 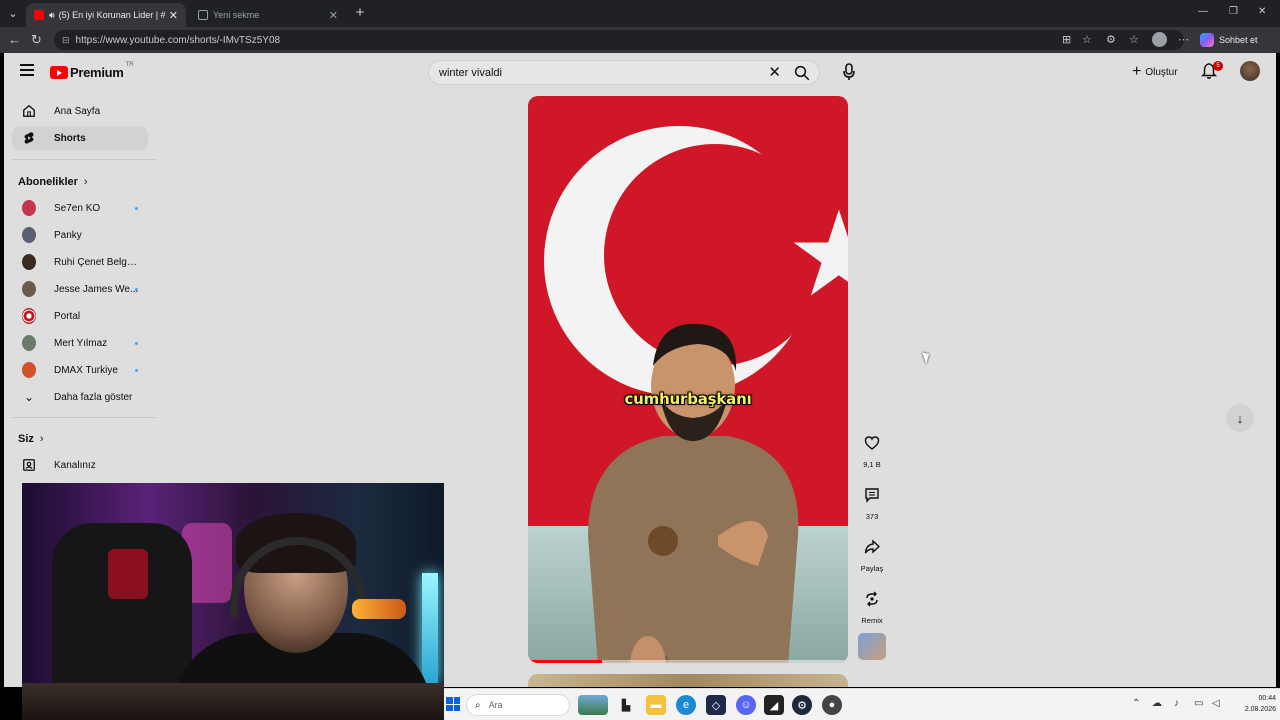 What do you see at coordinates (1183, 39) in the screenshot?
I see `more-menu-icon: ⋯` at bounding box center [1183, 39].